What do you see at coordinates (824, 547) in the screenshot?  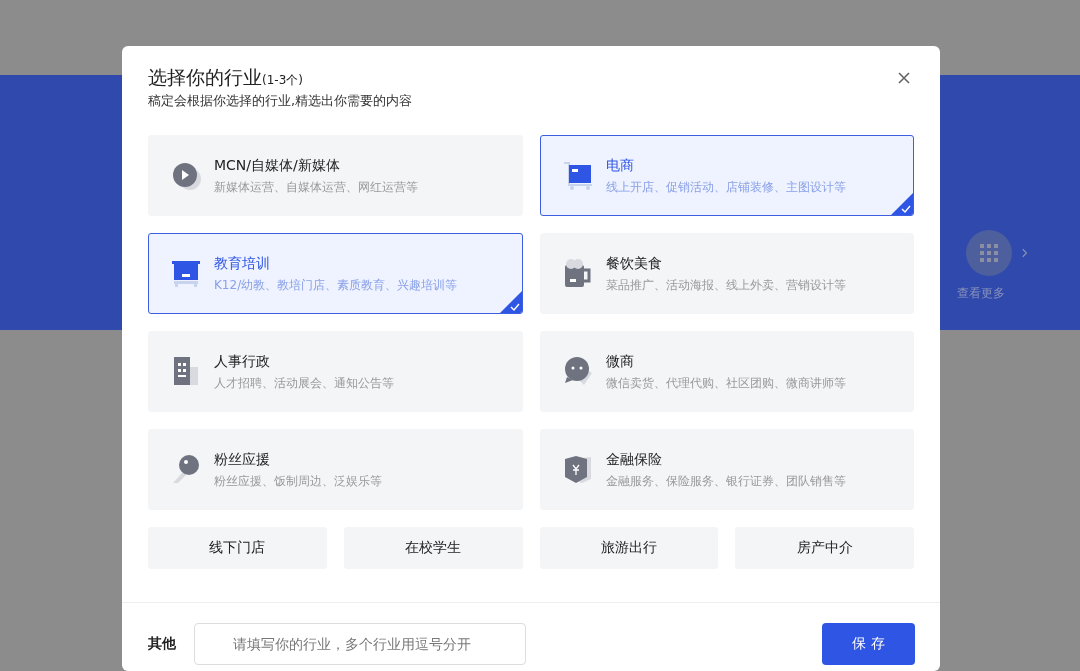 I see `industry-chip: 房产中介` at bounding box center [824, 547].